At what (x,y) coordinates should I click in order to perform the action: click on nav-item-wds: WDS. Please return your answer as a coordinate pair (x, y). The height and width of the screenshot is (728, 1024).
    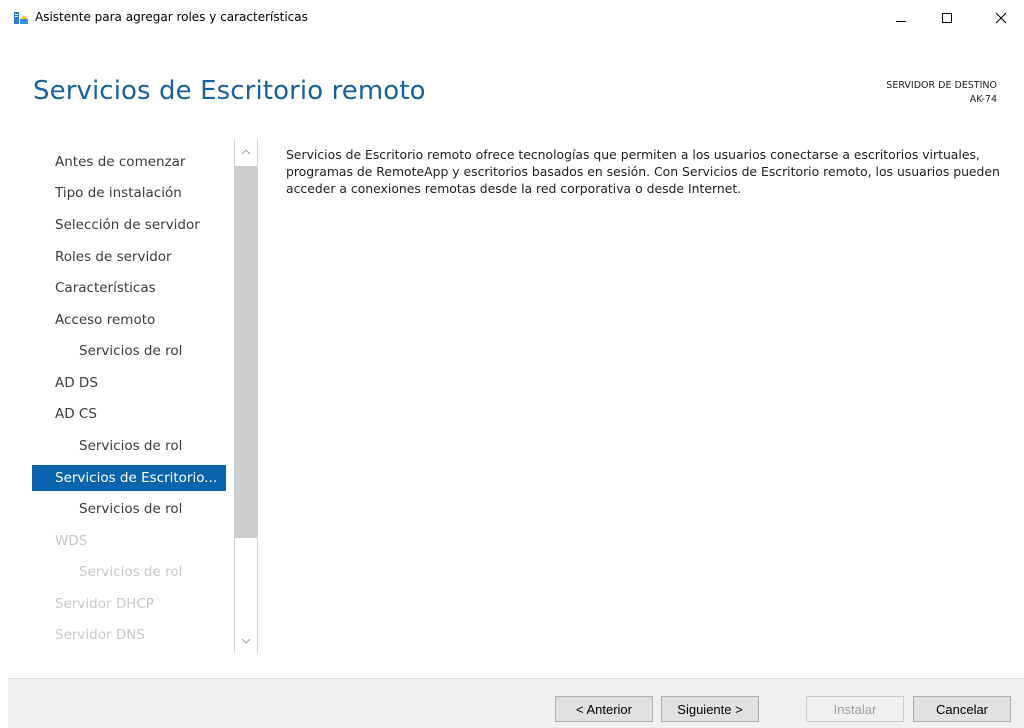
    Looking at the image, I should click on (71, 541).